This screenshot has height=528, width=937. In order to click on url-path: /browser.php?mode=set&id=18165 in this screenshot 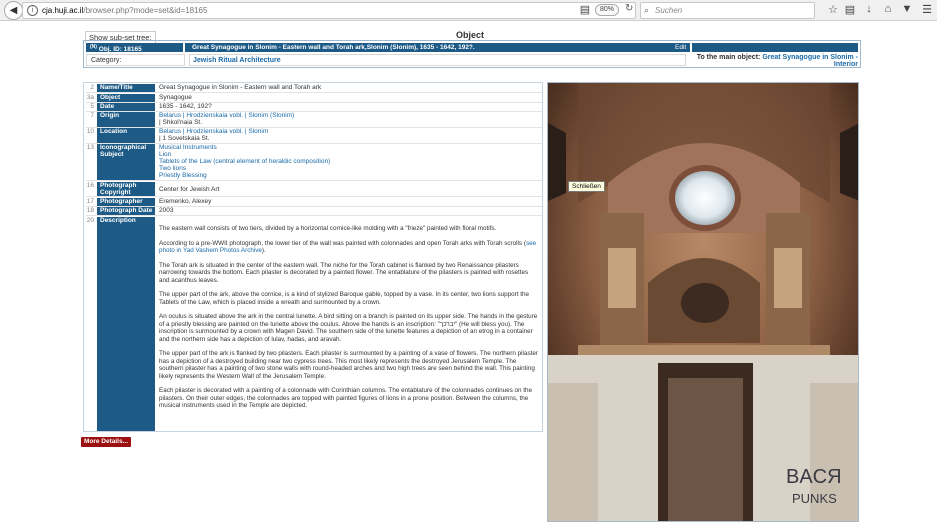, I will do `click(145, 10)`.